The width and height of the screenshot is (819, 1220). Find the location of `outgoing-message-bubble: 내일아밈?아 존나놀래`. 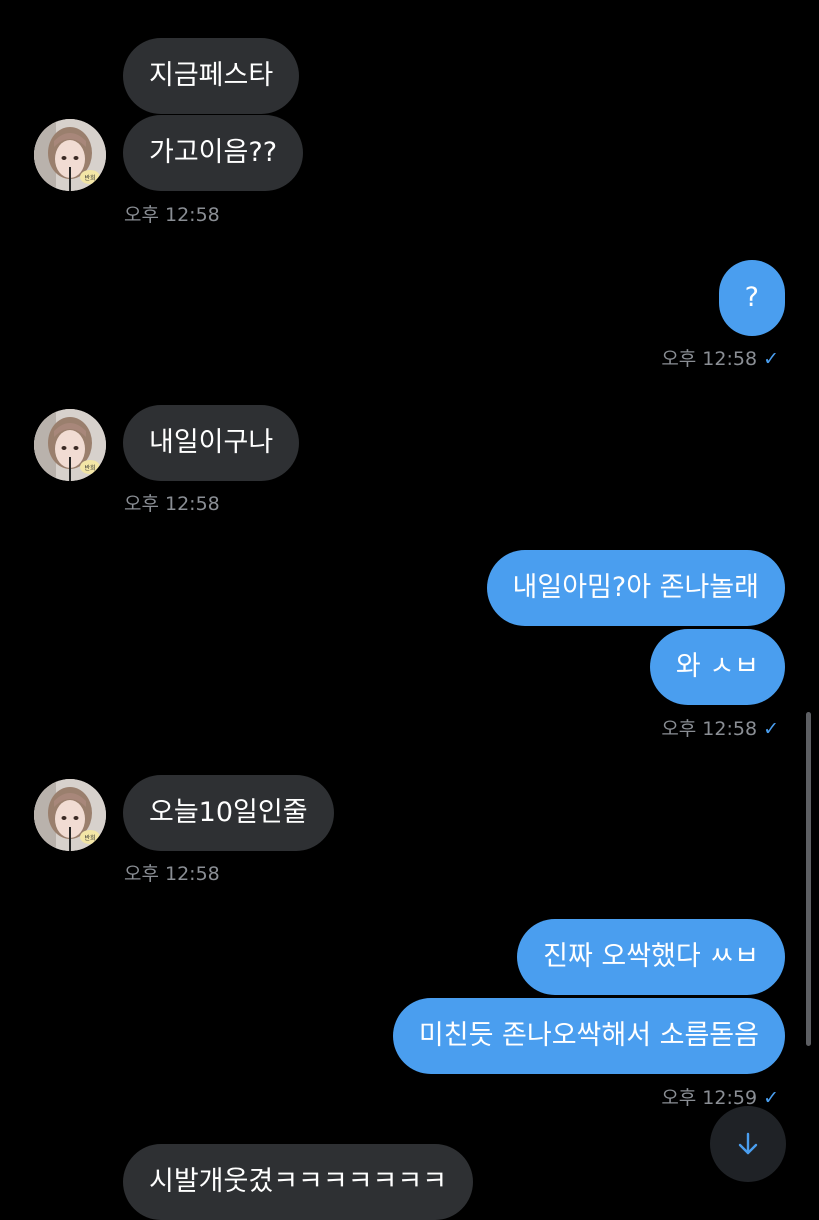

outgoing-message-bubble: 내일아밈?아 존나놀래 is located at coordinates (635, 588).